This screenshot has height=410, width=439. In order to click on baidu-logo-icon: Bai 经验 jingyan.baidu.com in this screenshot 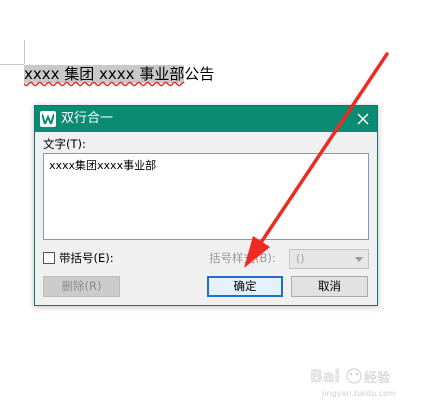, I will do `click(353, 382)`.